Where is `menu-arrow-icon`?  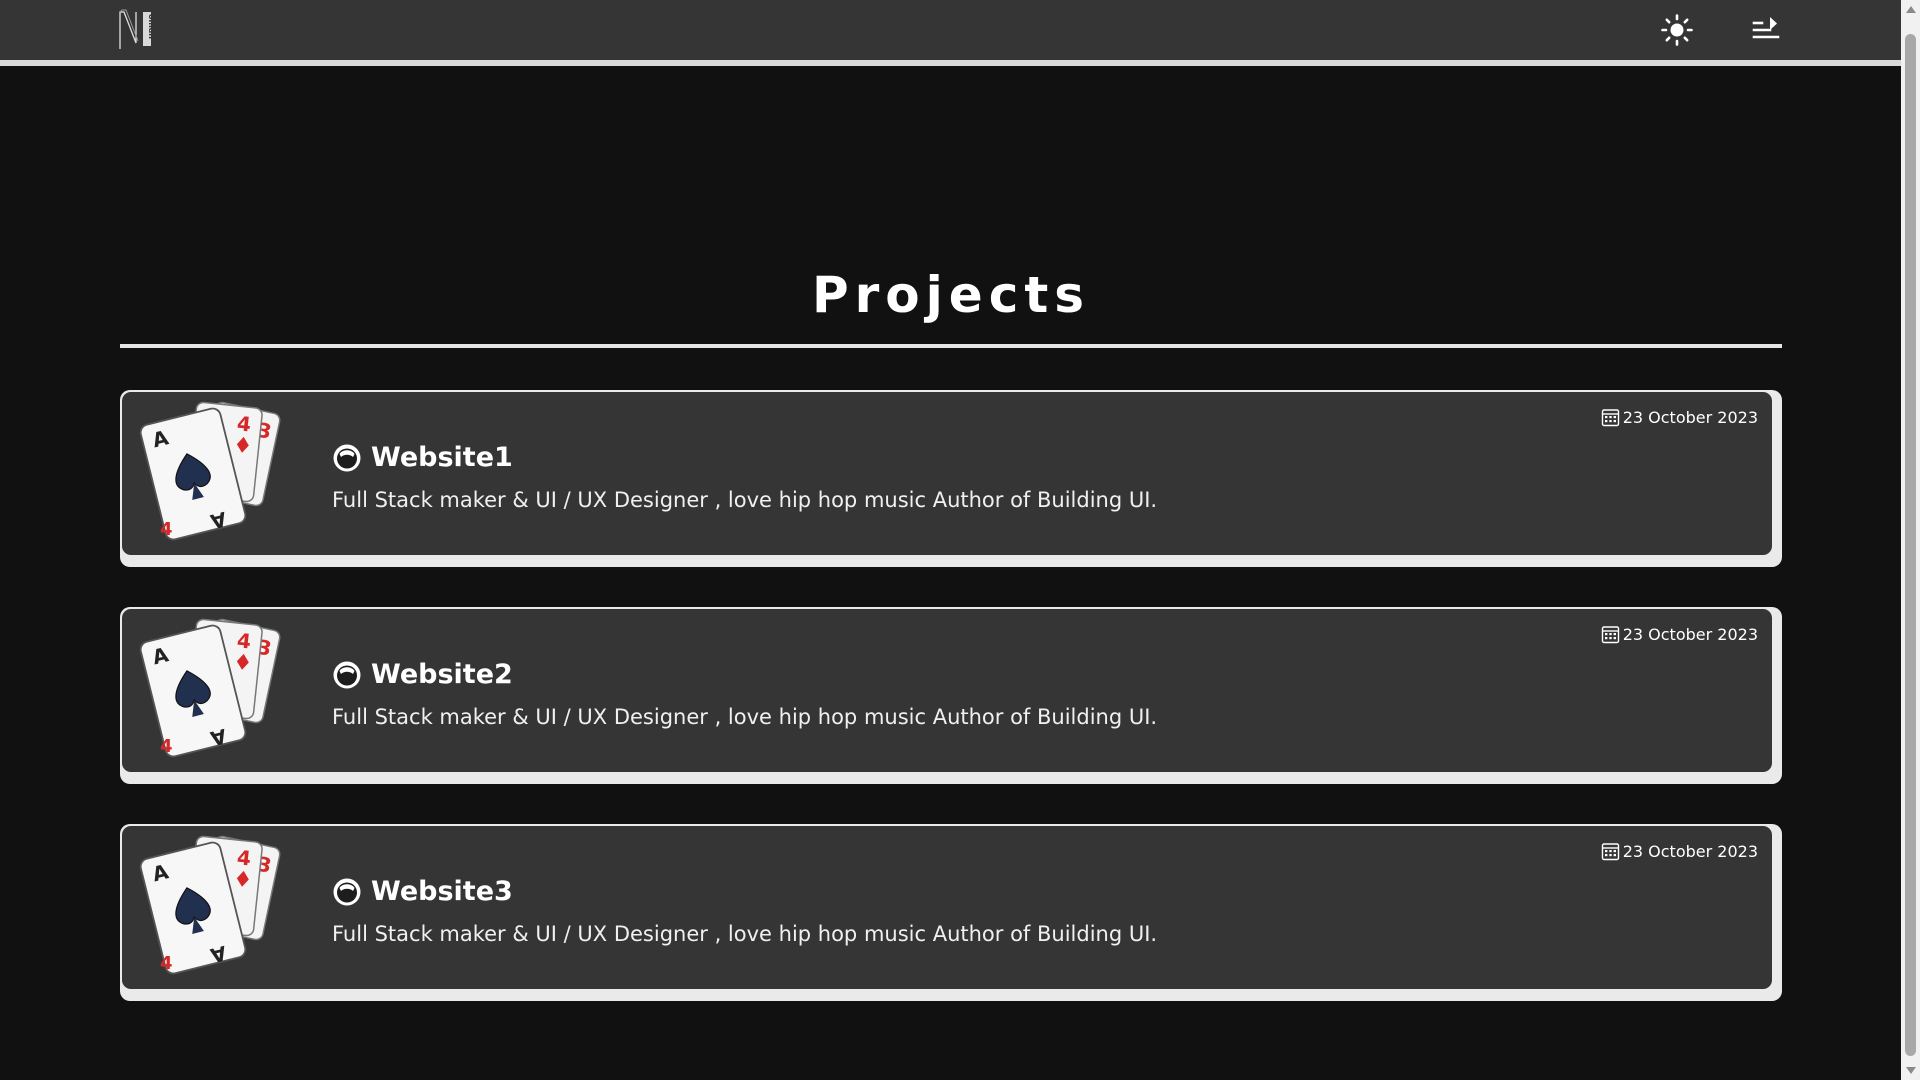
menu-arrow-icon is located at coordinates (1766, 28).